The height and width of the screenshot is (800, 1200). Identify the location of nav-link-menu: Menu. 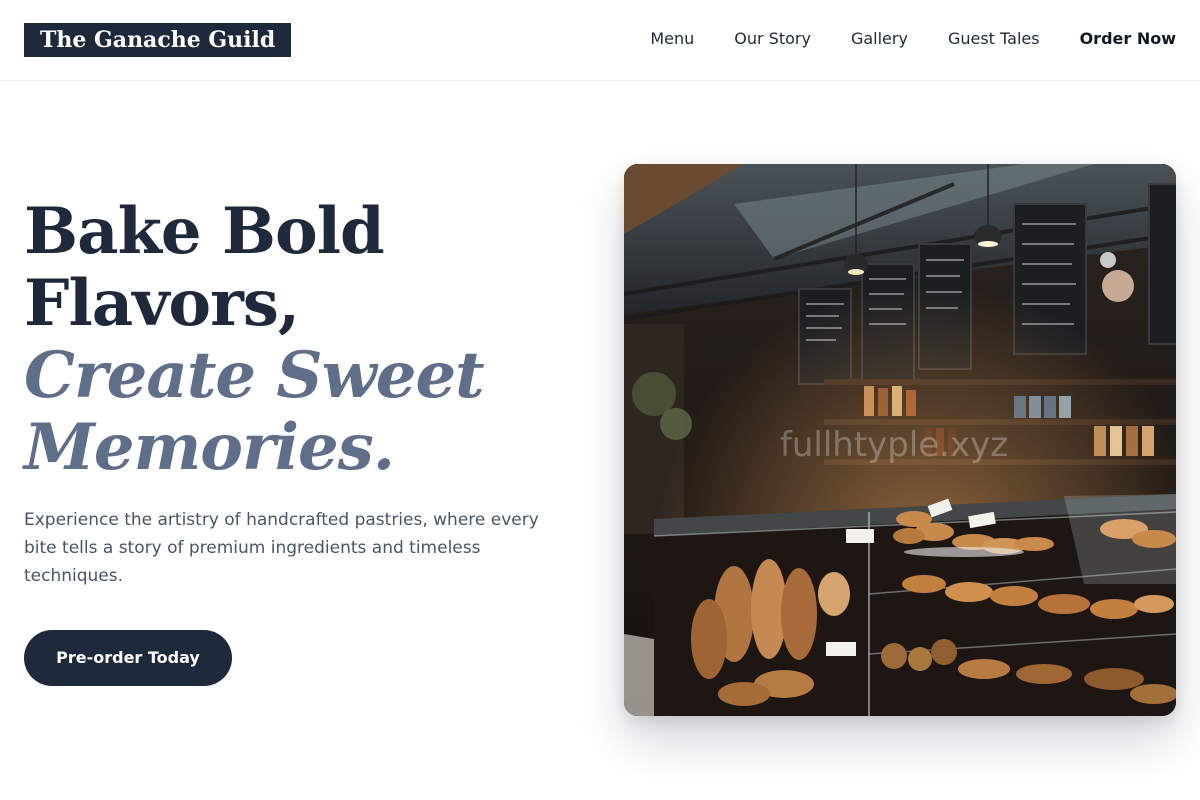
(672, 39).